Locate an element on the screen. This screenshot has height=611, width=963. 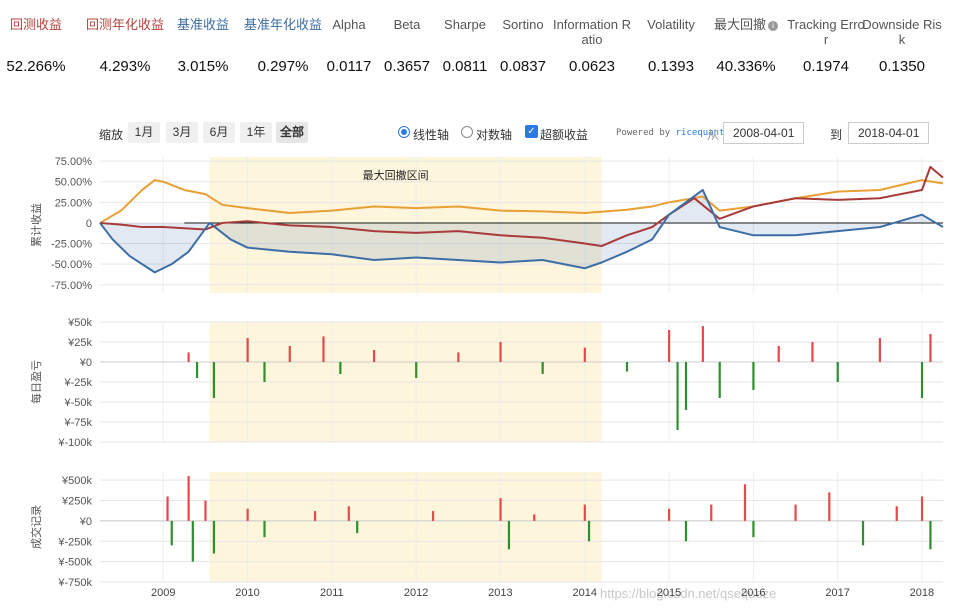
y-tick-label: 50.00% is located at coordinates (74, 183).